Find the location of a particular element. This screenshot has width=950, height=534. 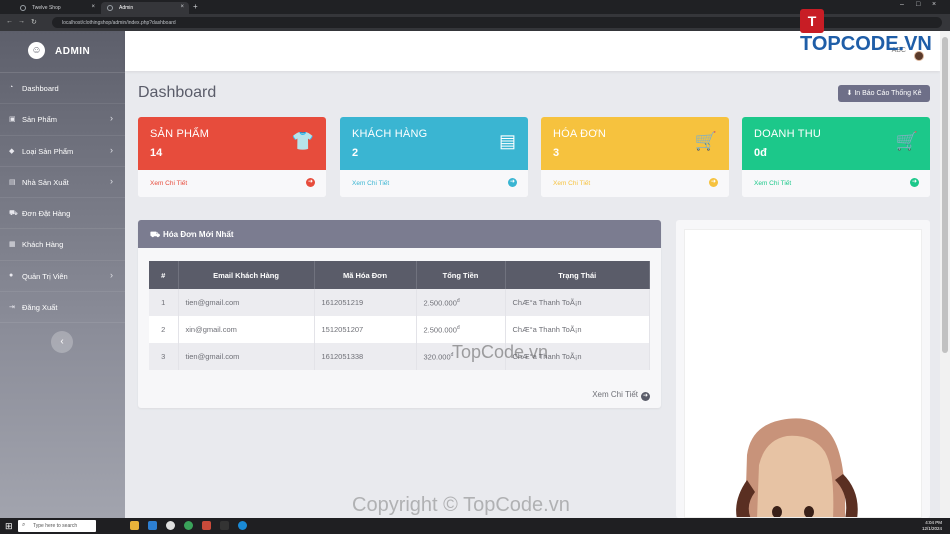

taskbar-search-input: ⌕ Type here to search is located at coordinates (57, 526).